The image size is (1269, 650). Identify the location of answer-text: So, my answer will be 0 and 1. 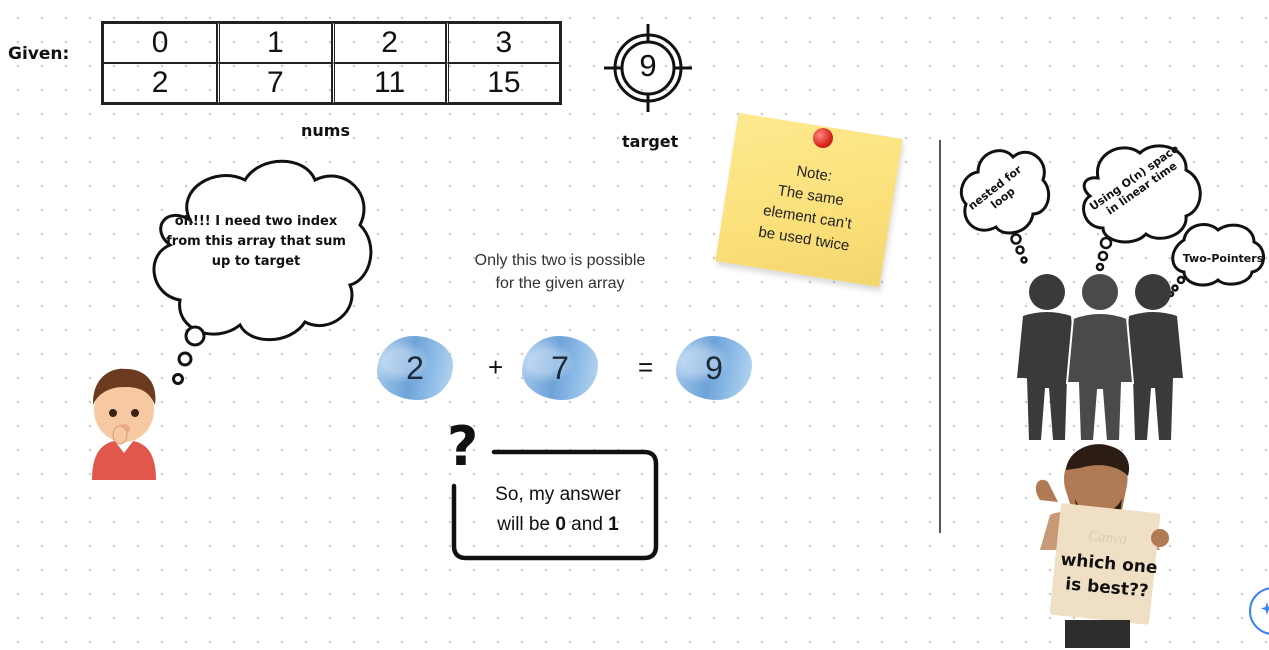
(558, 510).